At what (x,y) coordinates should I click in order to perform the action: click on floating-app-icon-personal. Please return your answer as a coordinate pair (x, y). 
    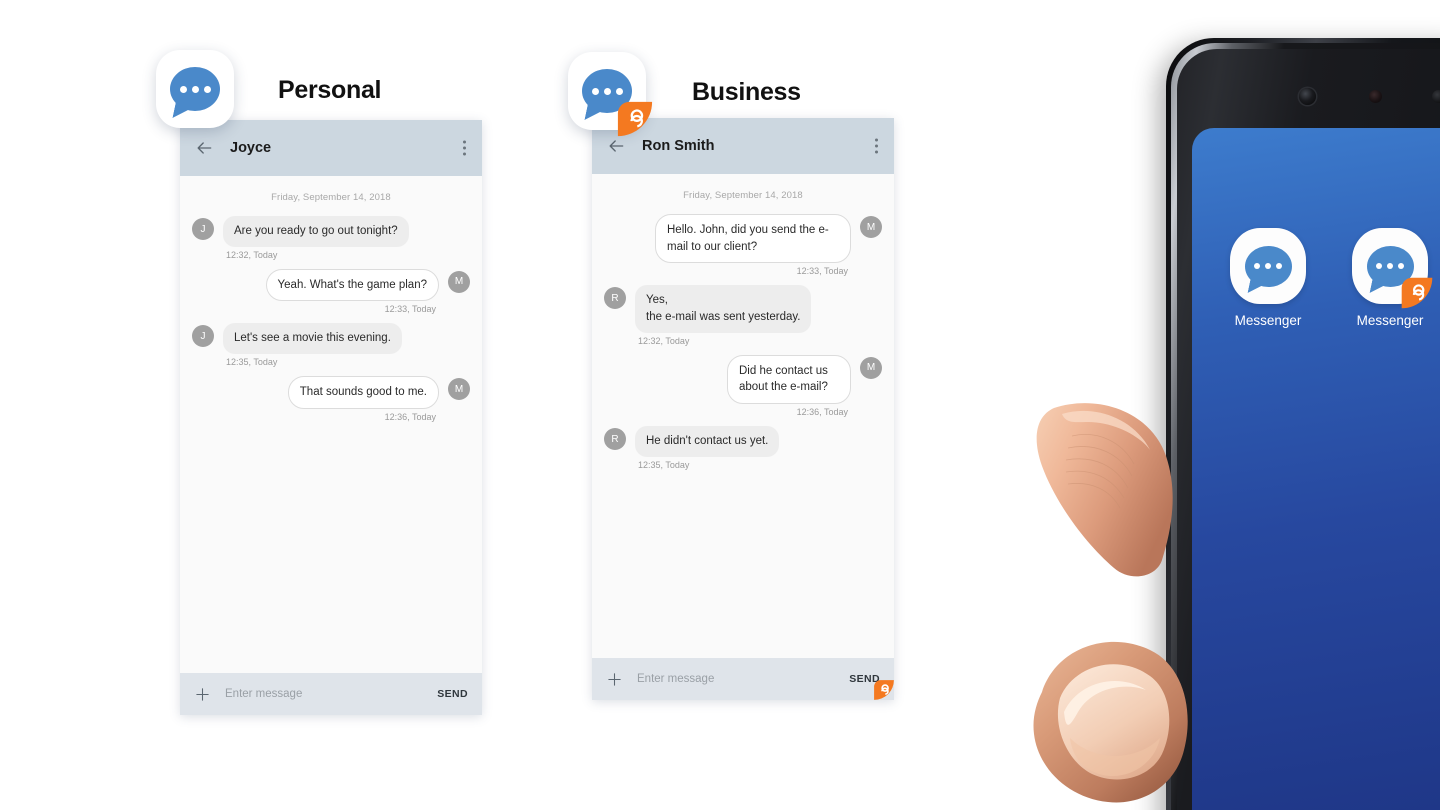
    Looking at the image, I should click on (195, 89).